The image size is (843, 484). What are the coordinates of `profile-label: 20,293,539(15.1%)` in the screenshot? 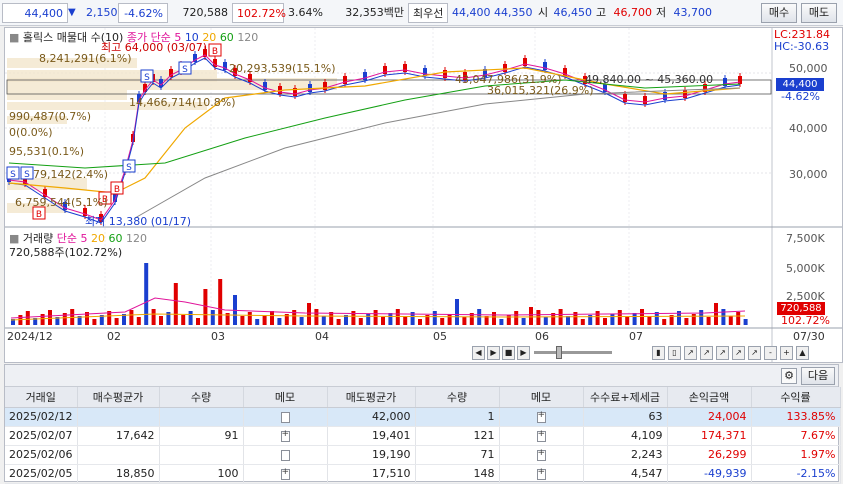 It's located at (282, 68).